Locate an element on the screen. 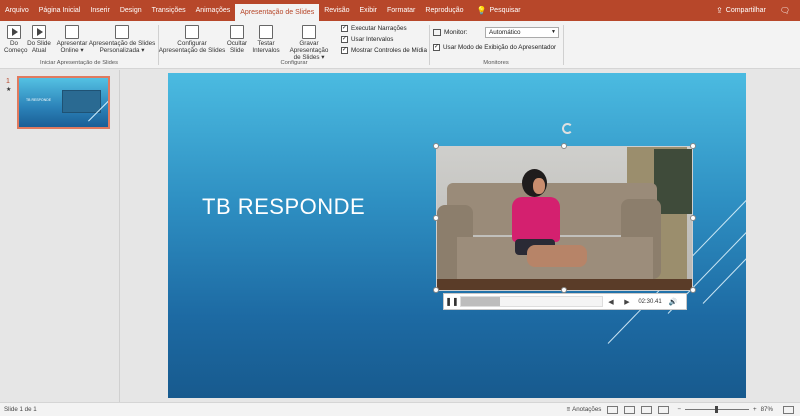 The height and width of the screenshot is (416, 800). narrations-label: Executar Narrações is located at coordinates (379, 28).